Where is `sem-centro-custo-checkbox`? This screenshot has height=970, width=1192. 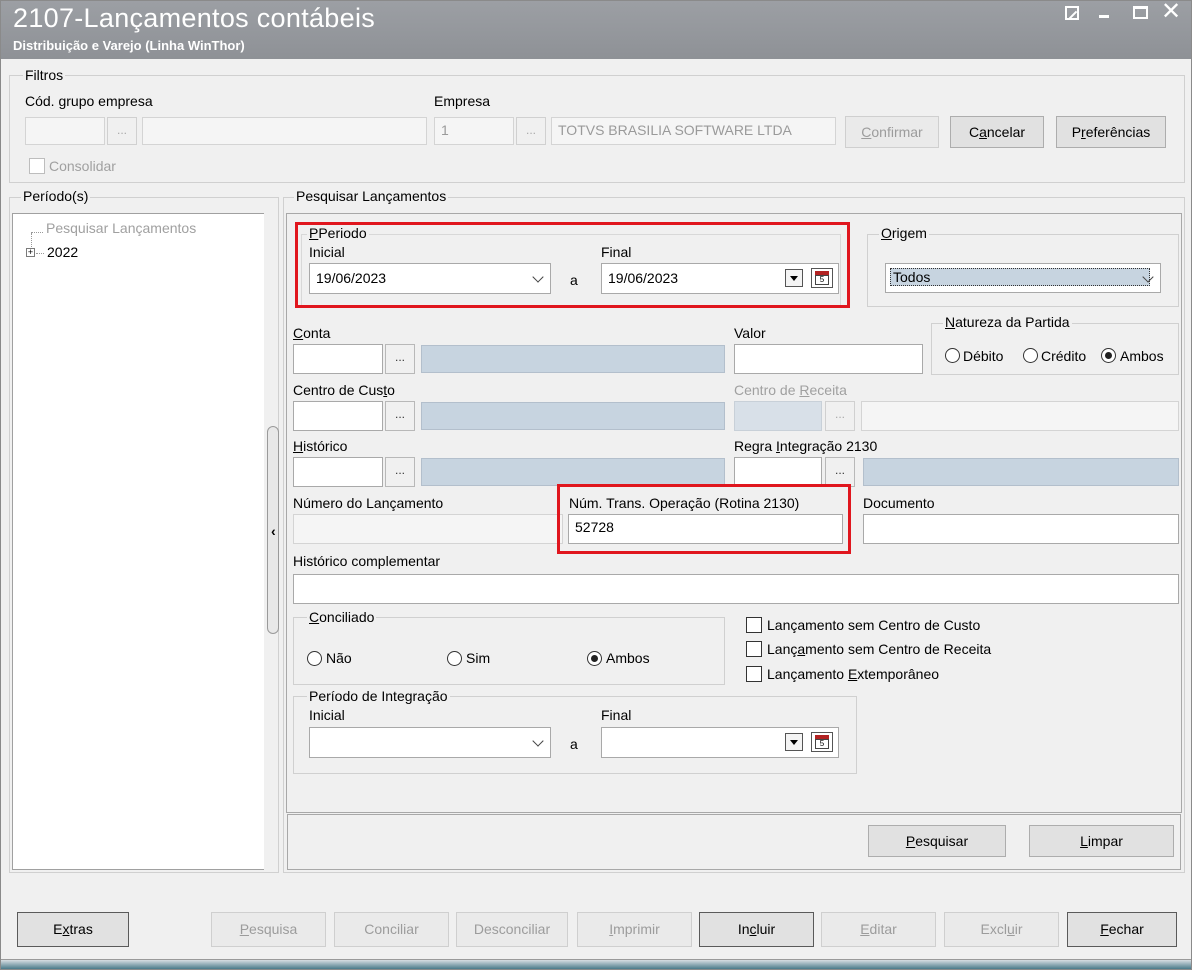 sem-centro-custo-checkbox is located at coordinates (754, 625).